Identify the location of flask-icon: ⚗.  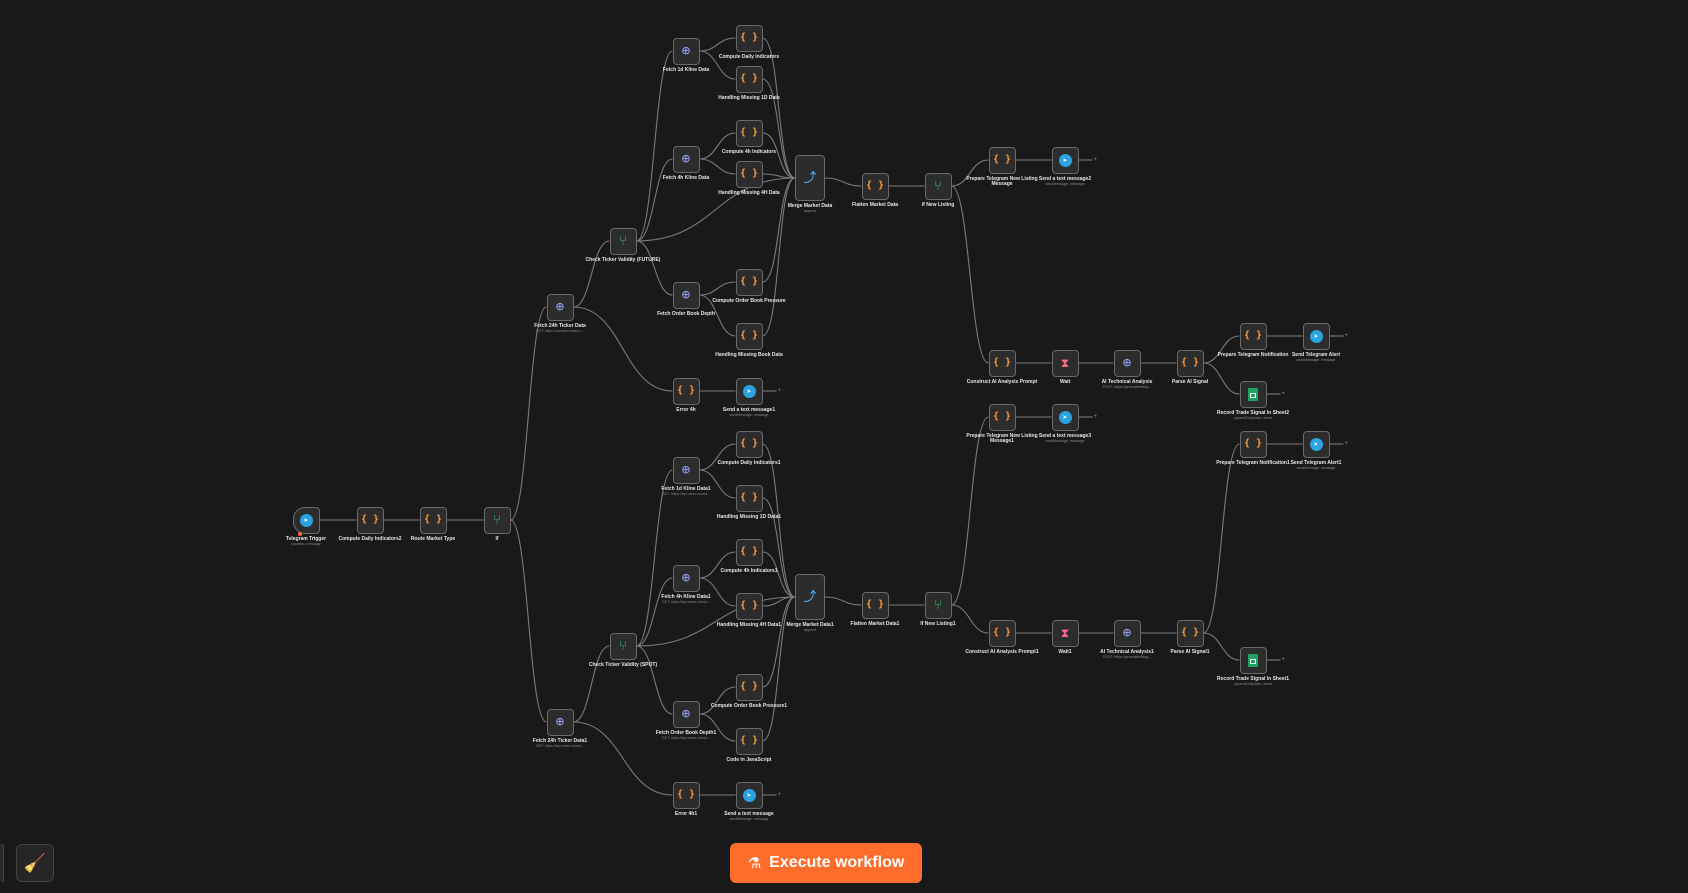
(754, 863).